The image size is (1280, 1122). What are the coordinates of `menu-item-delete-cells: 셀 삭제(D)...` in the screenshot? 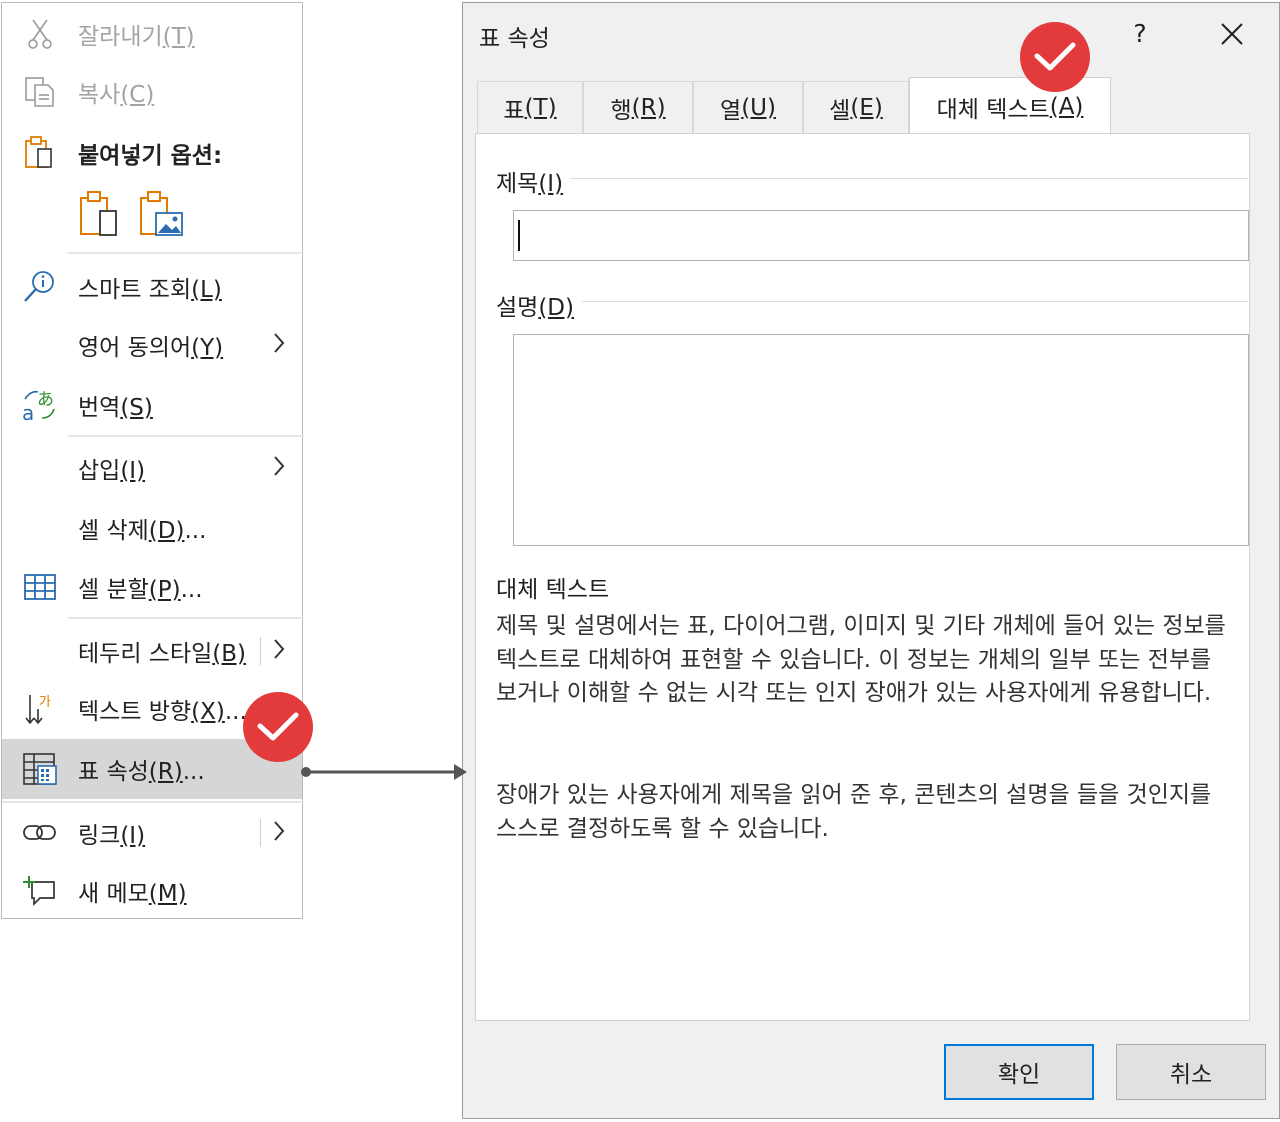 It's located at (152, 528).